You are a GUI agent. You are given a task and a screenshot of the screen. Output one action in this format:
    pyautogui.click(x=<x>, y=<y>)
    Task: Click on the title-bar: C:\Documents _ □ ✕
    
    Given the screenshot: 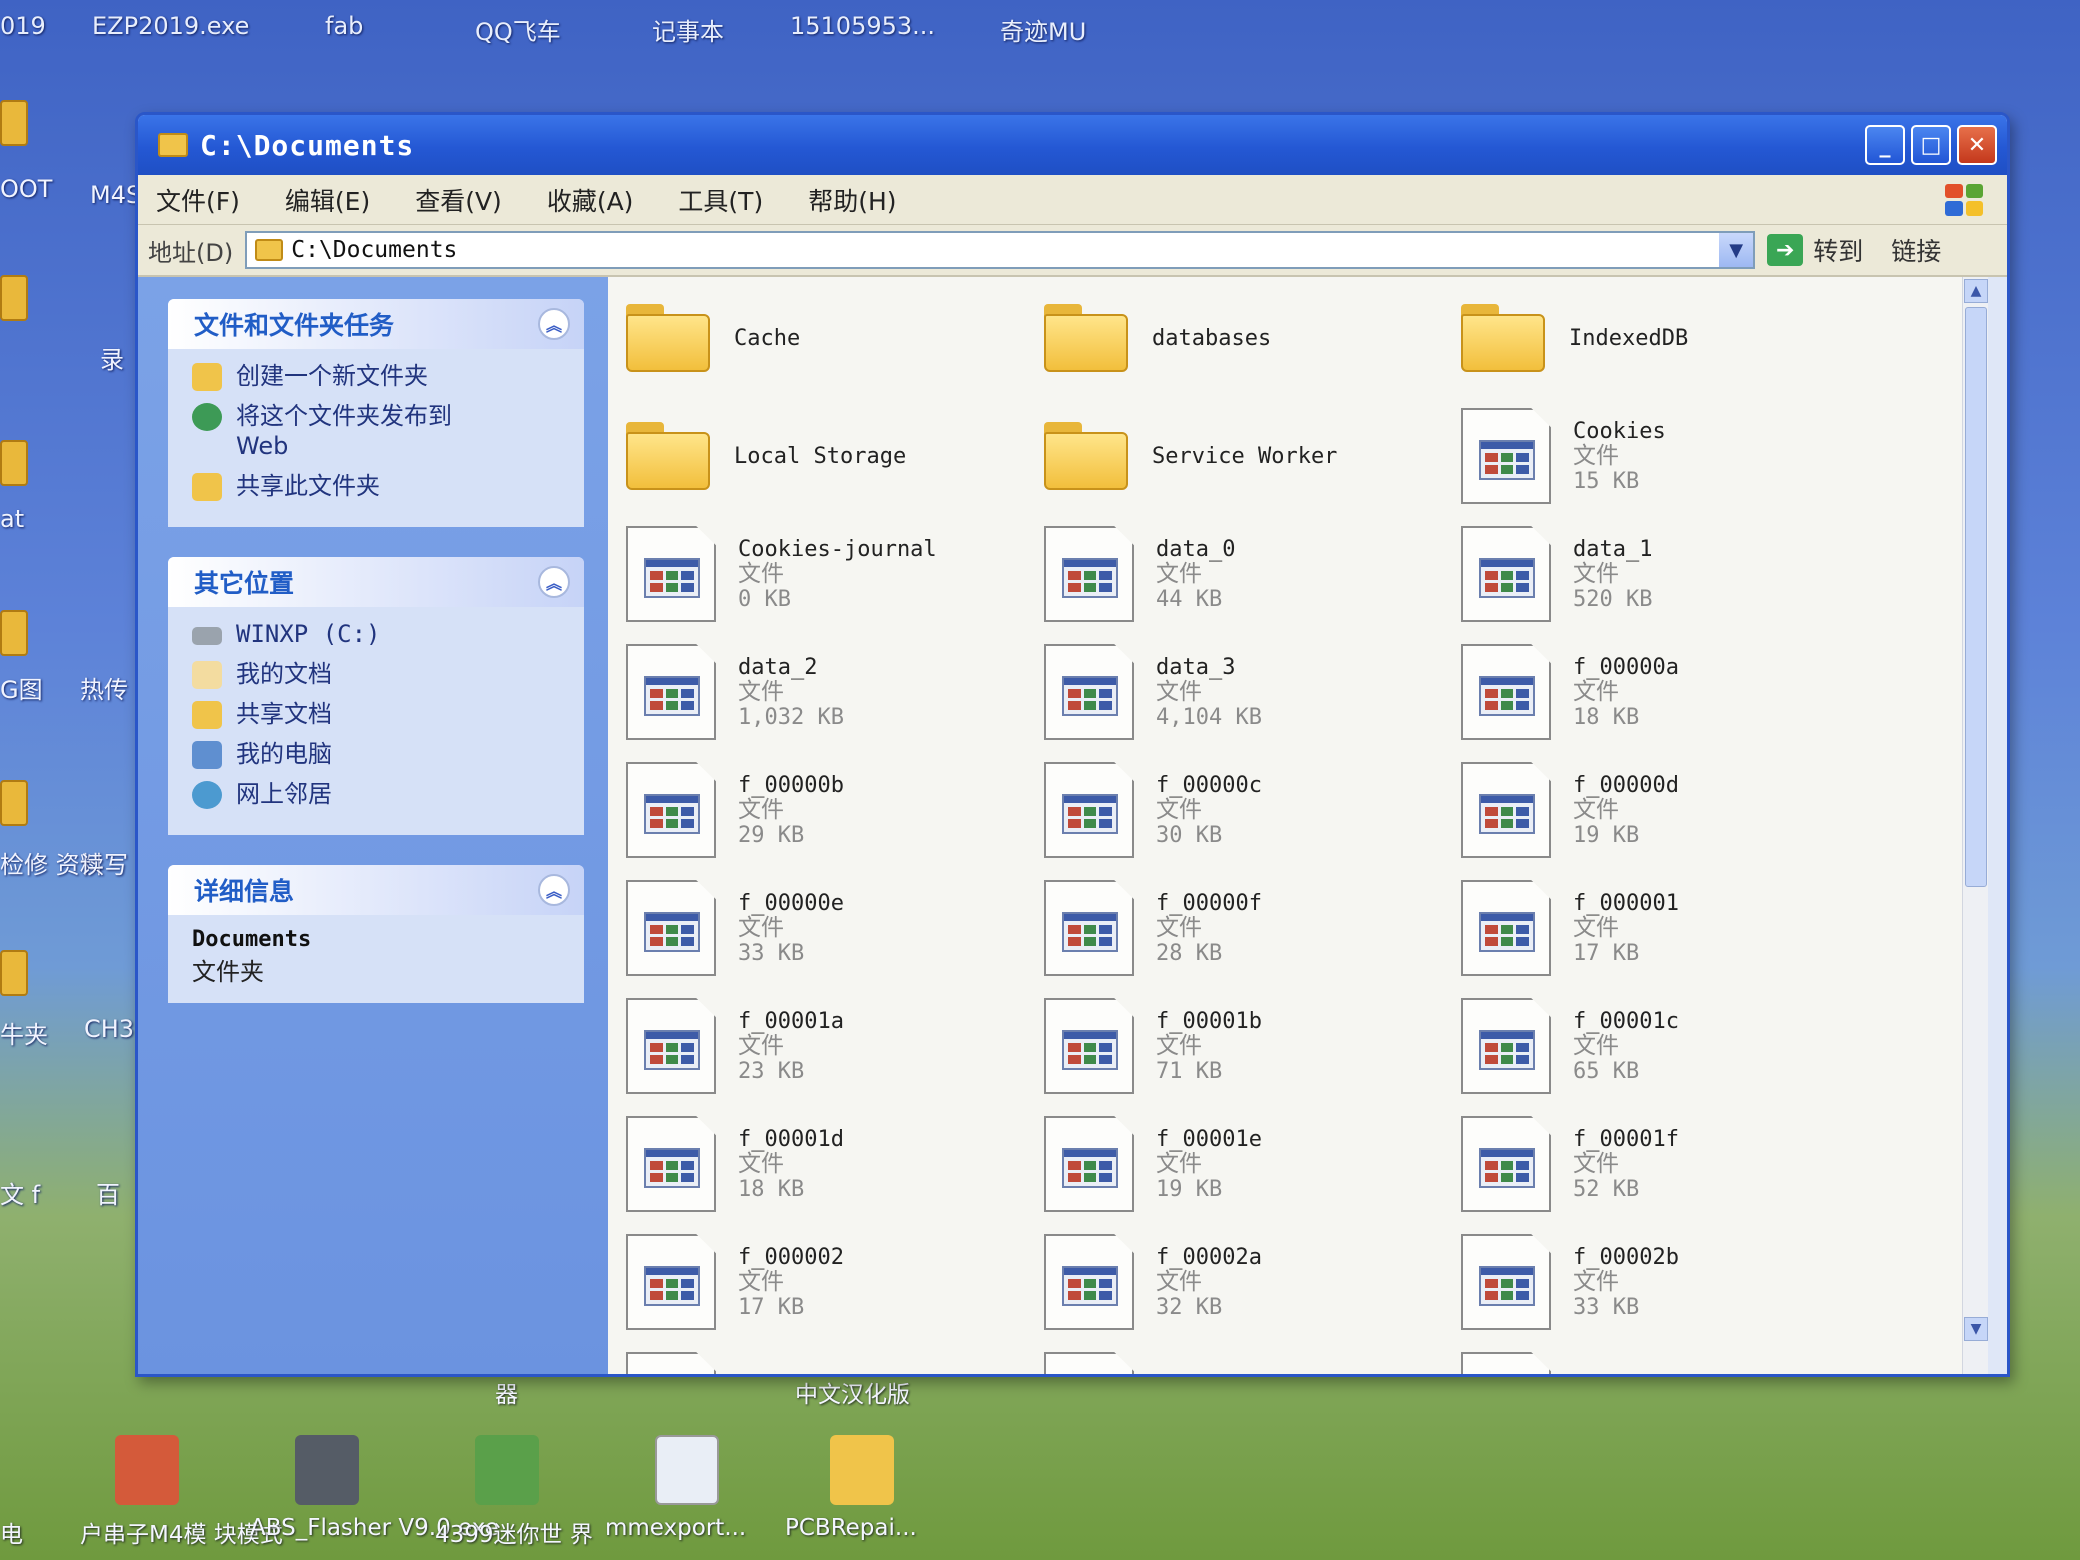 What is the action you would take?
    pyautogui.click(x=1072, y=145)
    